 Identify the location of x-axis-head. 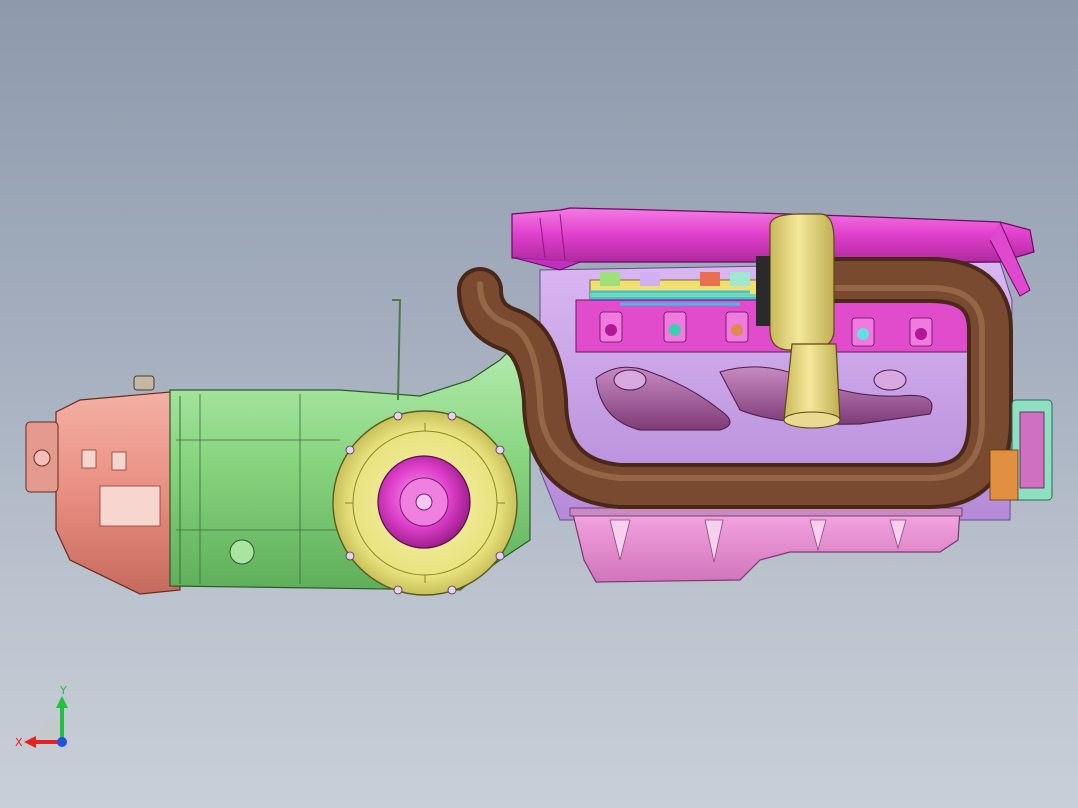
(30, 742).